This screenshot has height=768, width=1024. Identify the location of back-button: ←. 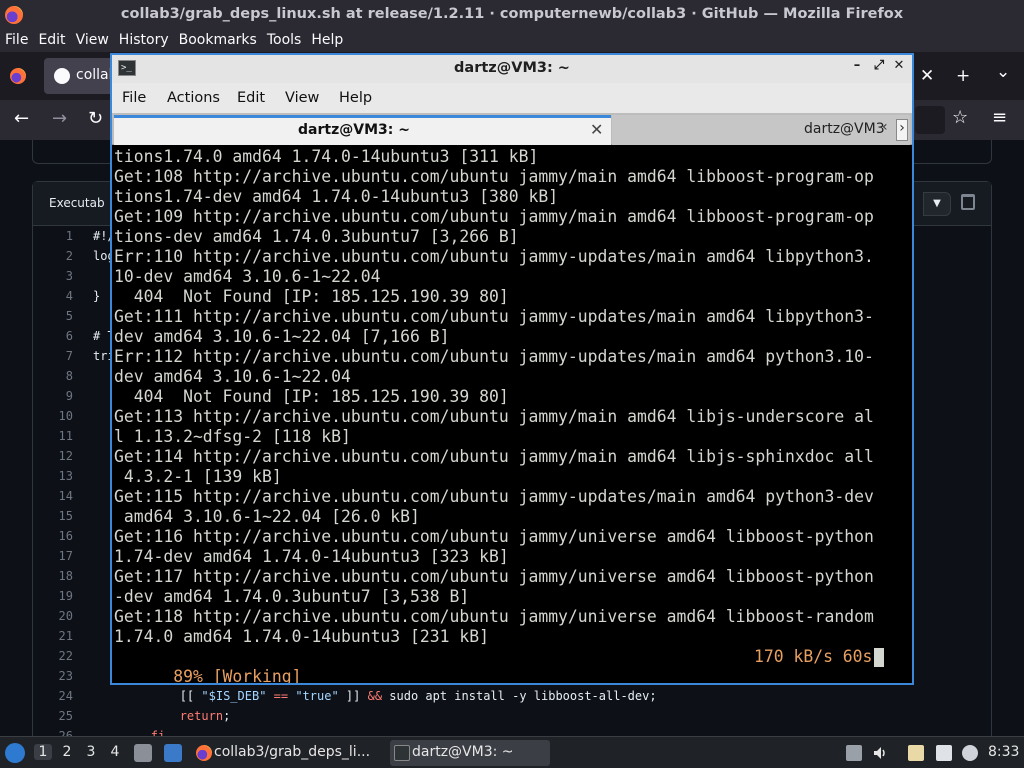
(21, 118).